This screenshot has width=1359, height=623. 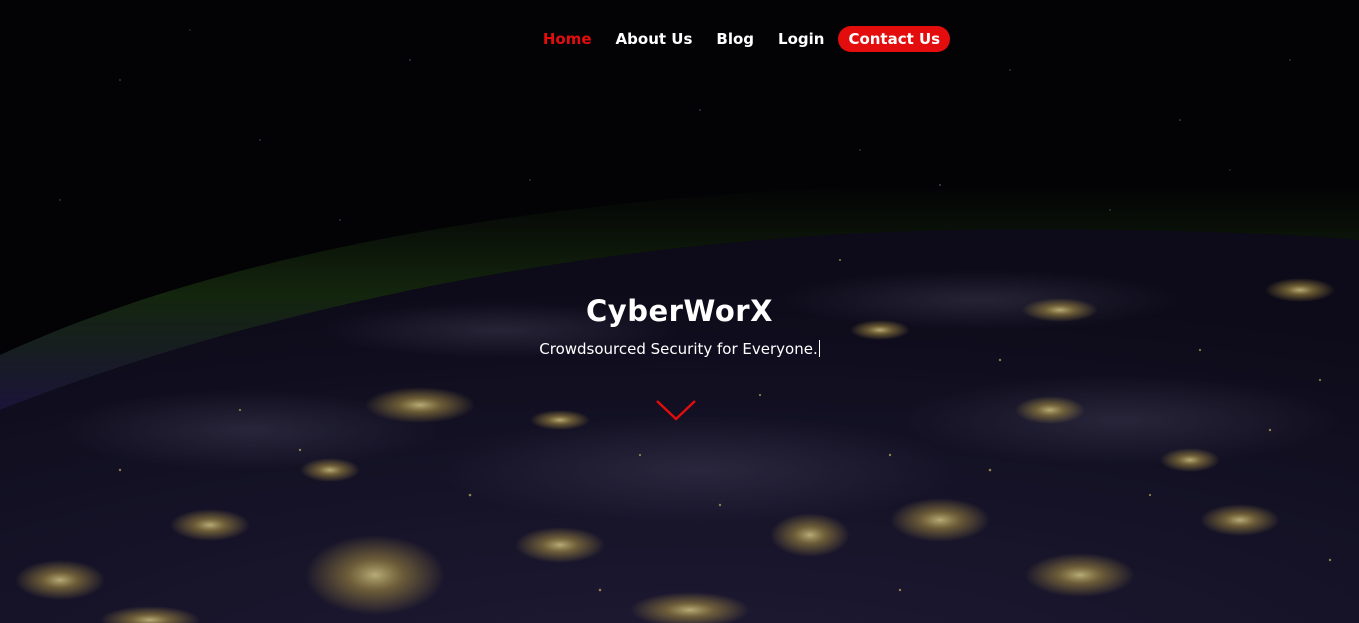 I want to click on main-navigation: Home About Us Blog Login Contact Us, so click(x=679, y=39).